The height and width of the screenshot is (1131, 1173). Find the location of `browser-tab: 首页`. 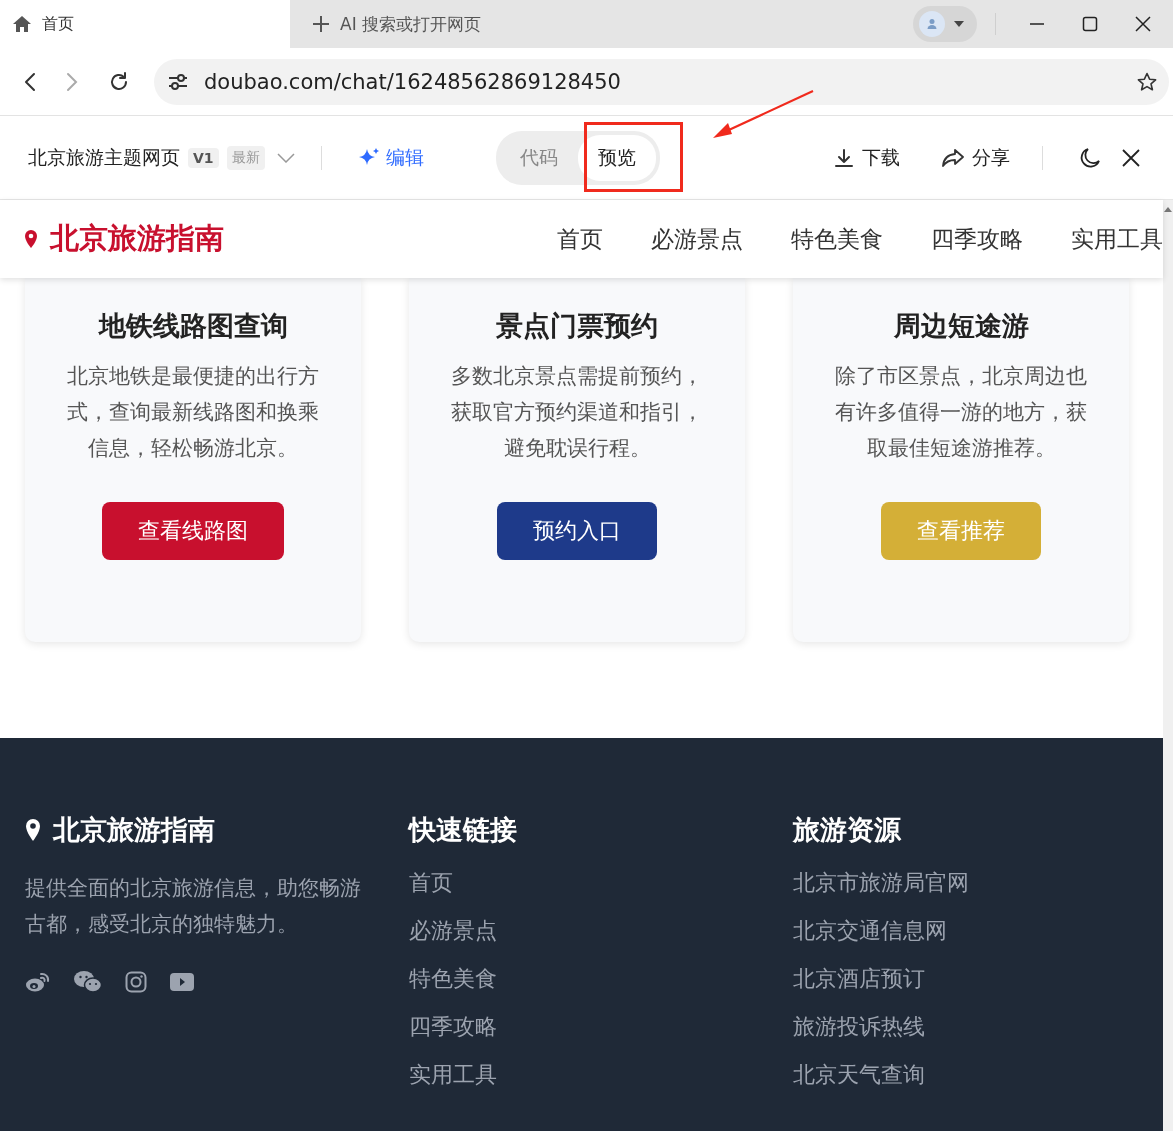

browser-tab: 首页 is located at coordinates (145, 24).